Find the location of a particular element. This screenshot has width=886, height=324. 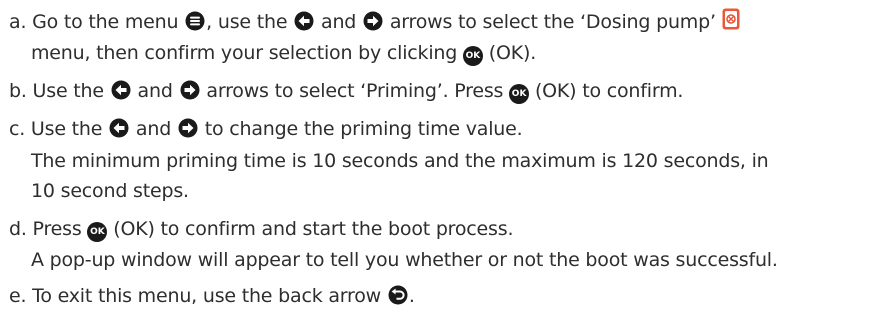

step-a-text: (OK). is located at coordinates (509, 53).